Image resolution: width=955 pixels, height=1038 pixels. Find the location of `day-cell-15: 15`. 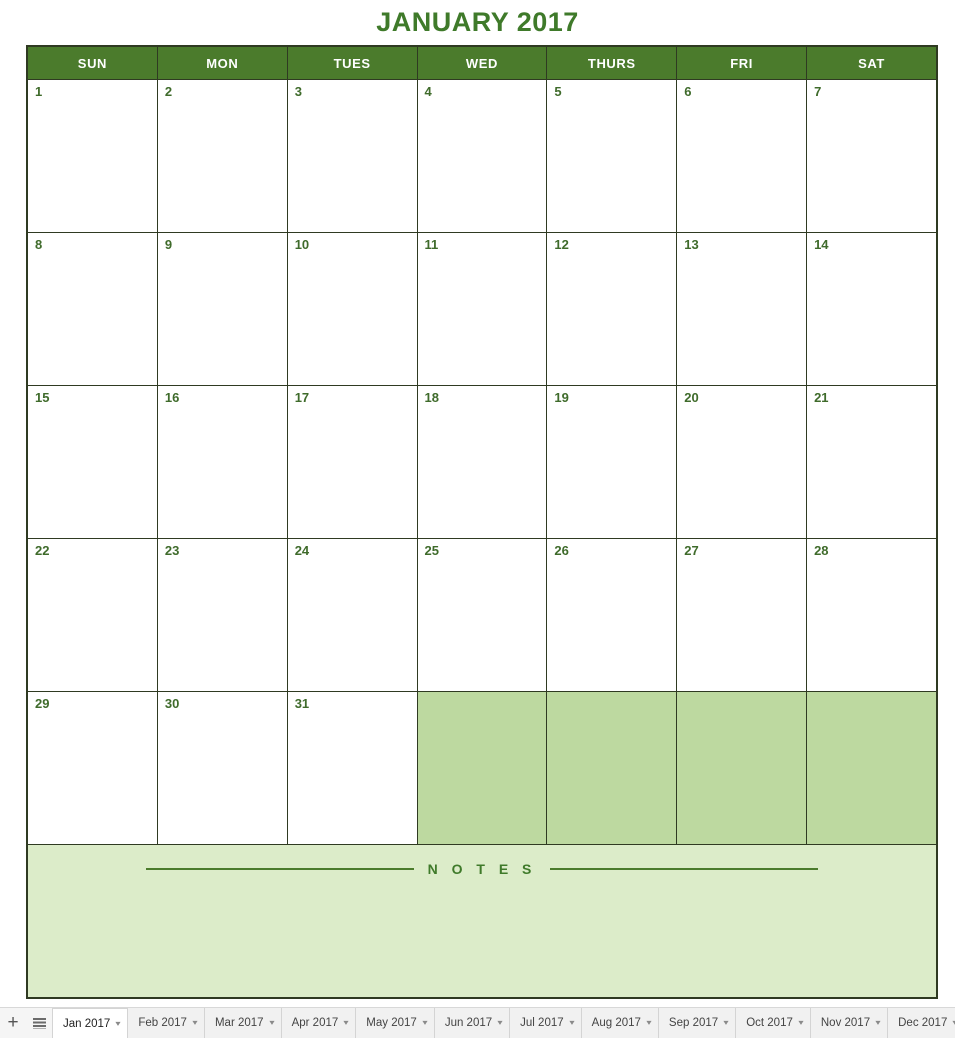

day-cell-15: 15 is located at coordinates (92, 462).